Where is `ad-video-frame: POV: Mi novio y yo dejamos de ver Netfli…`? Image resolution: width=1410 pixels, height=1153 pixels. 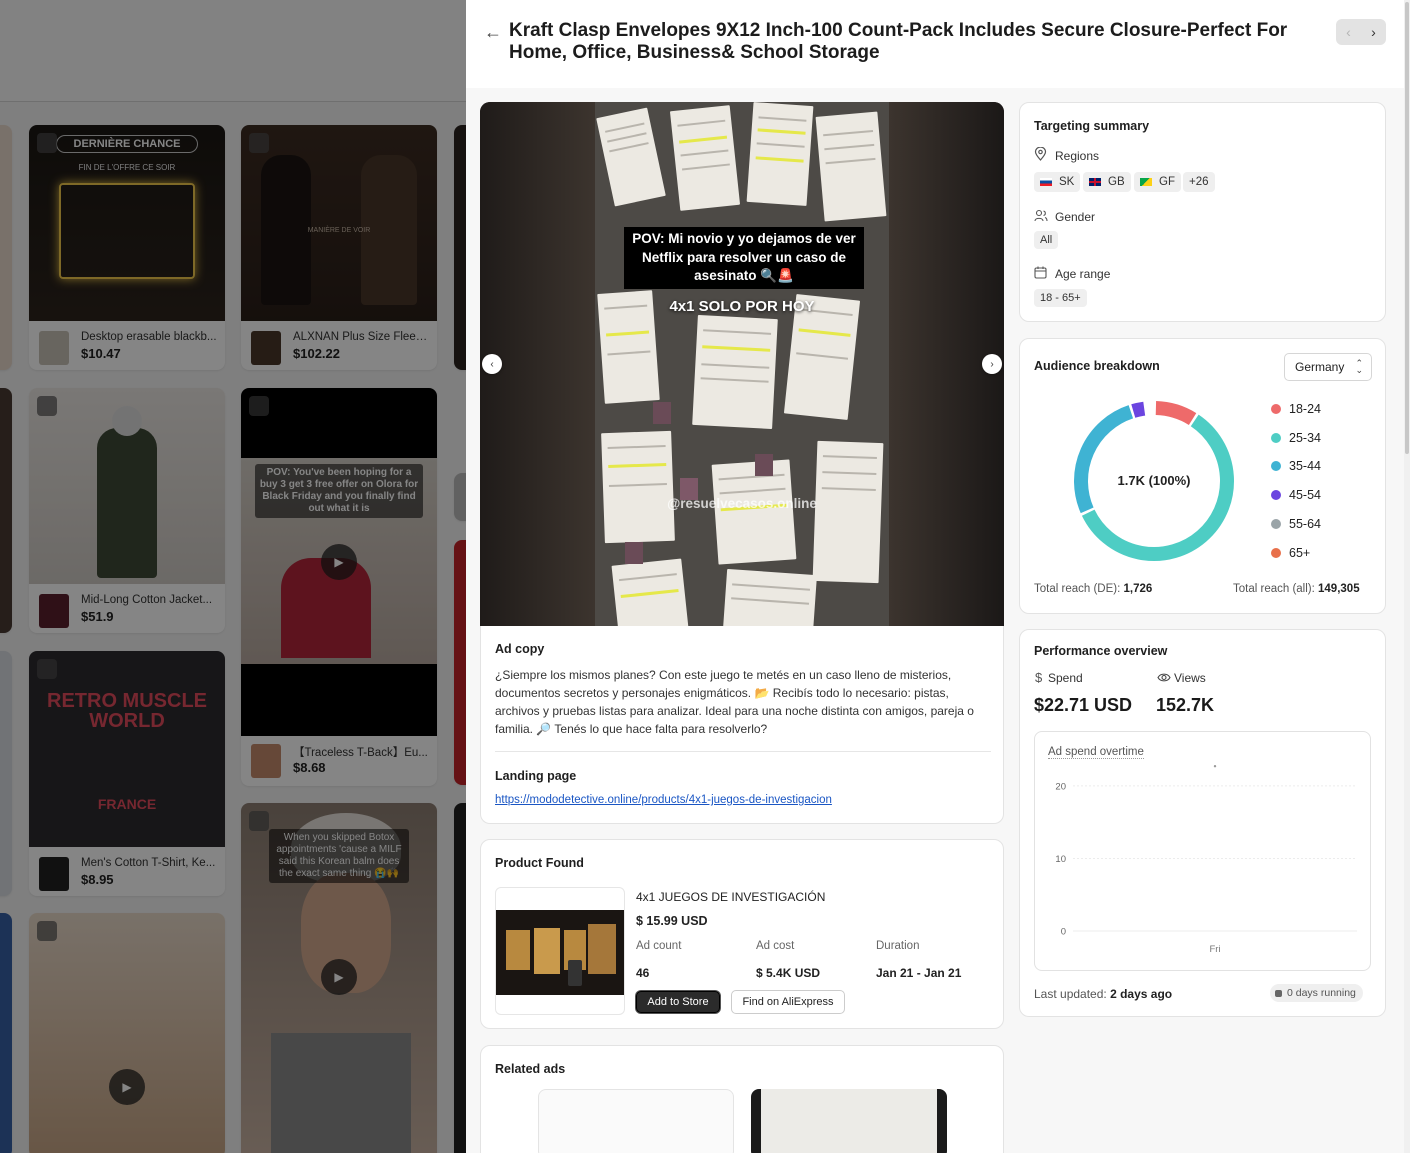 ad-video-frame: POV: Mi novio y yo dejamos de ver Netfli… is located at coordinates (742, 364).